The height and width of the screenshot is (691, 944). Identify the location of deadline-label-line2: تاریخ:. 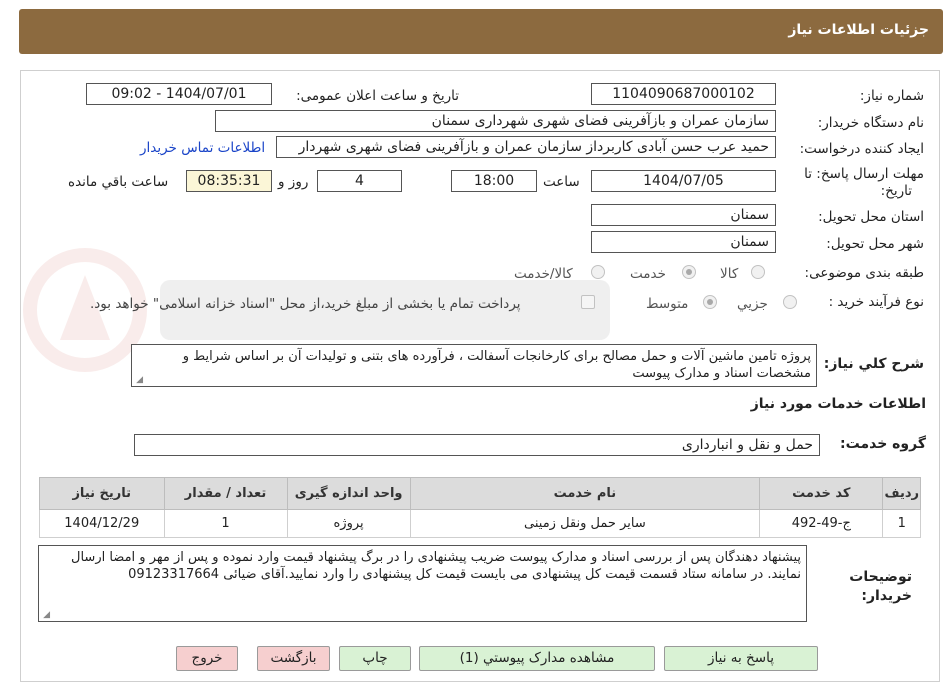
(896, 191).